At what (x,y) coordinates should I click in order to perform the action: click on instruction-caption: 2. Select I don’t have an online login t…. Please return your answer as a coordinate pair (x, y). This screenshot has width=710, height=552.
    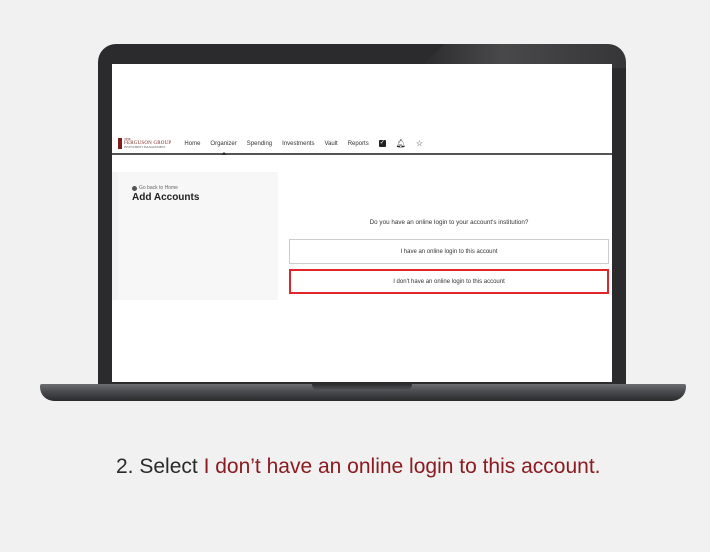
    Looking at the image, I should click on (386, 466).